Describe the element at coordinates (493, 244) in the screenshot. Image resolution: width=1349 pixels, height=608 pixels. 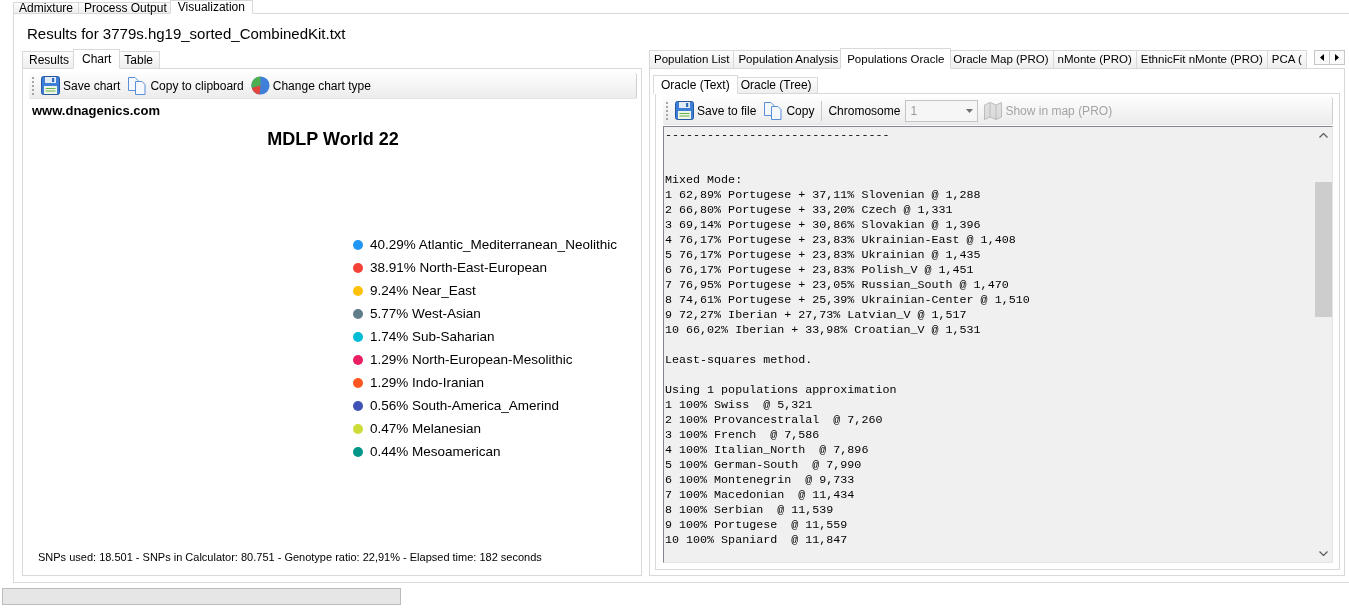
I see `legend-label: 40.29% Atlantic_Mediterranean_Neolithic` at that location.